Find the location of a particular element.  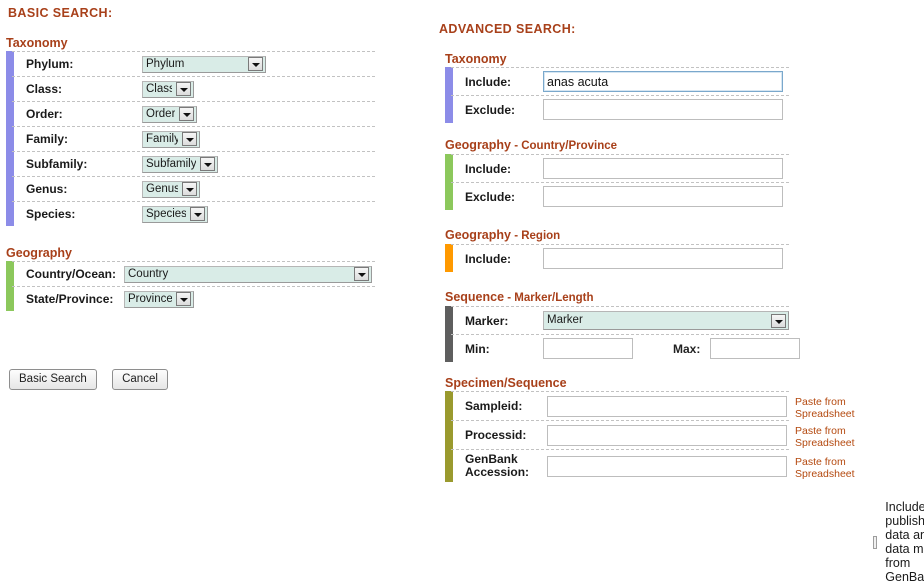

species-select-value: Species is located at coordinates (166, 213).